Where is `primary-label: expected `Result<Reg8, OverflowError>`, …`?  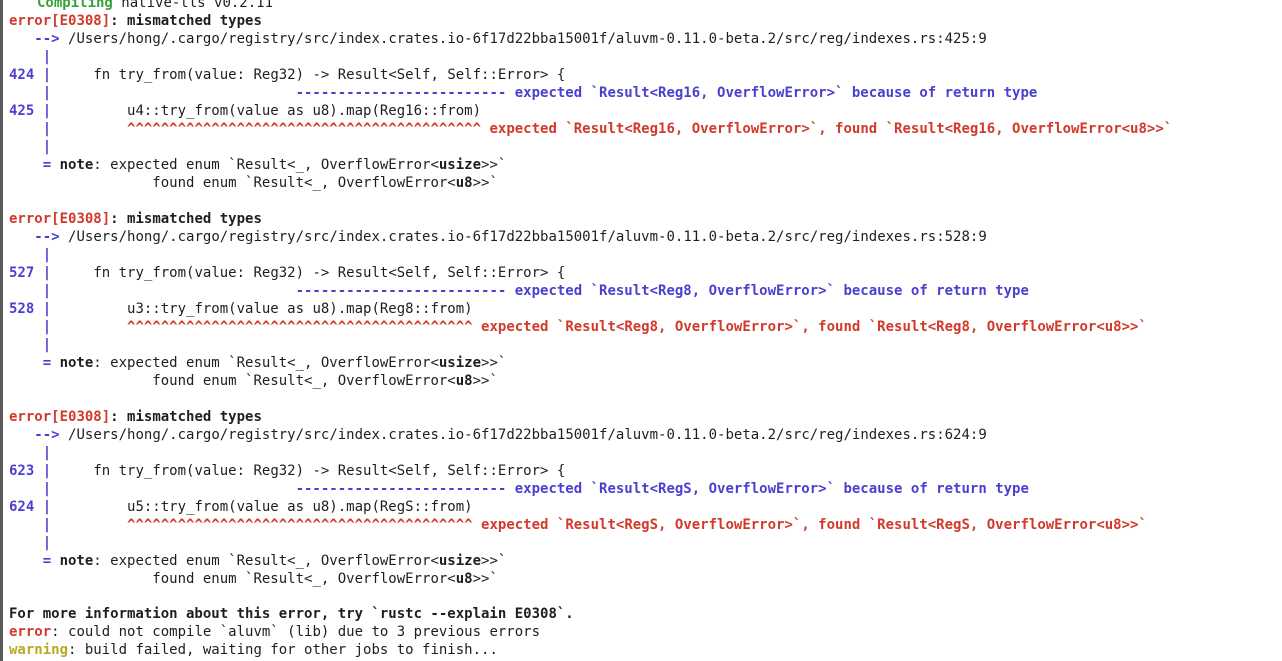
primary-label: expected `Result<Reg8, OverflowError>`, … is located at coordinates (814, 327).